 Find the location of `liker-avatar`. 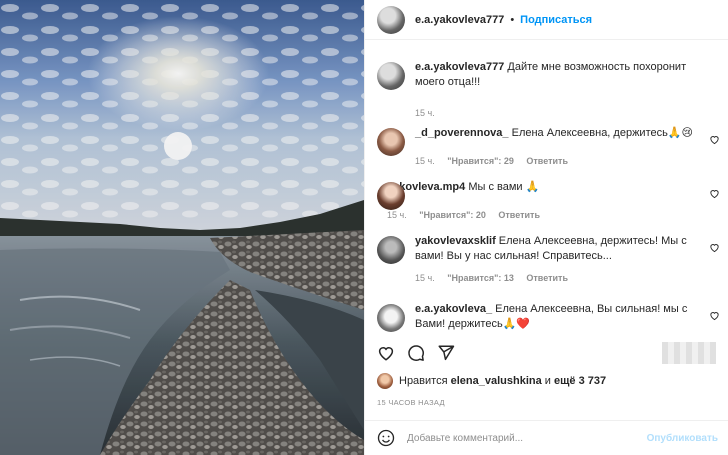

liker-avatar is located at coordinates (385, 381).